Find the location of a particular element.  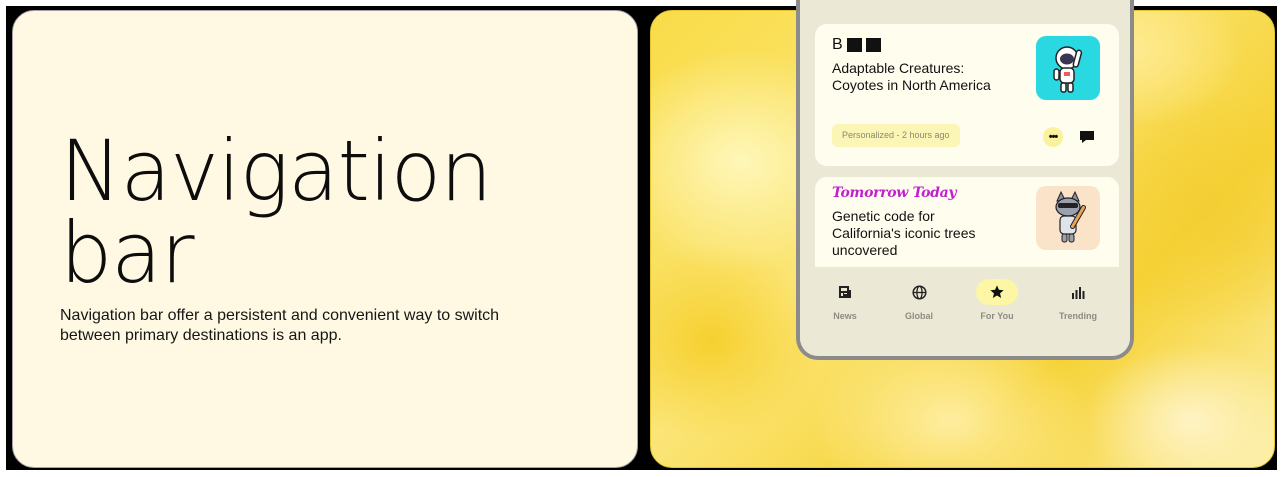

nav-label: News is located at coordinates (845, 316).